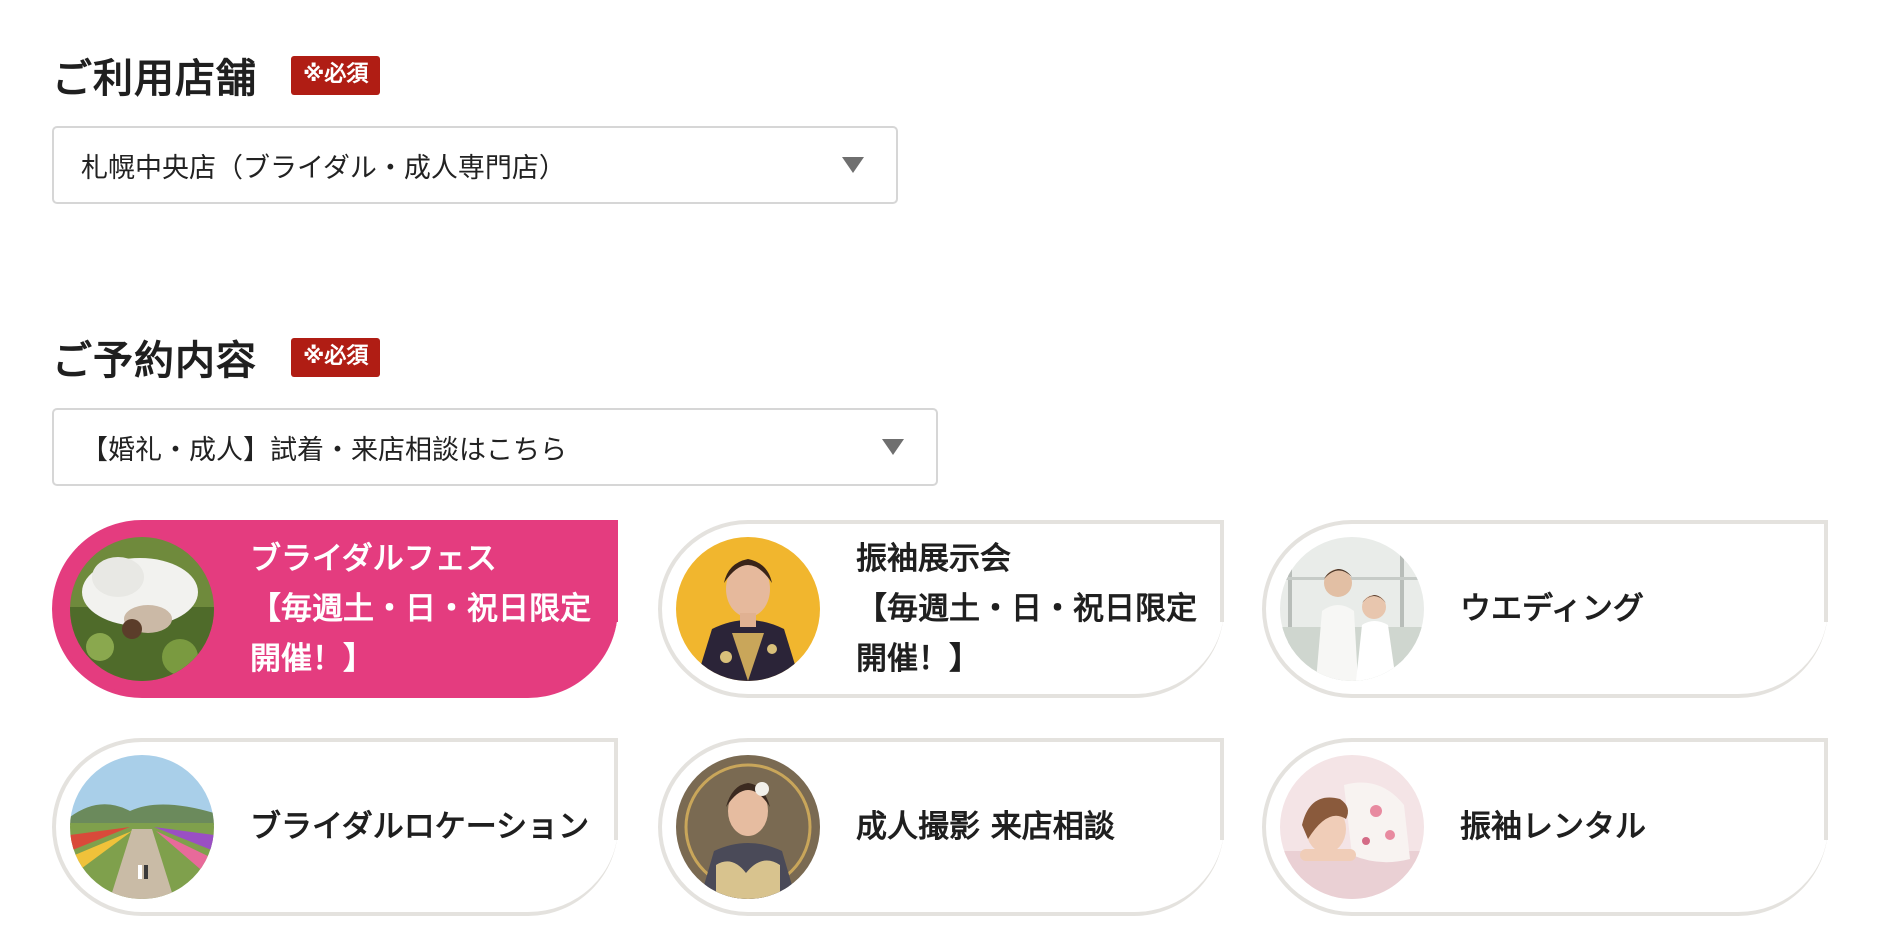 Image resolution: width=1880 pixels, height=948 pixels. What do you see at coordinates (1026, 609) in the screenshot?
I see `option-card-label: 振袖展示会 【毎週土・日・祝日限定 開催！】` at bounding box center [1026, 609].